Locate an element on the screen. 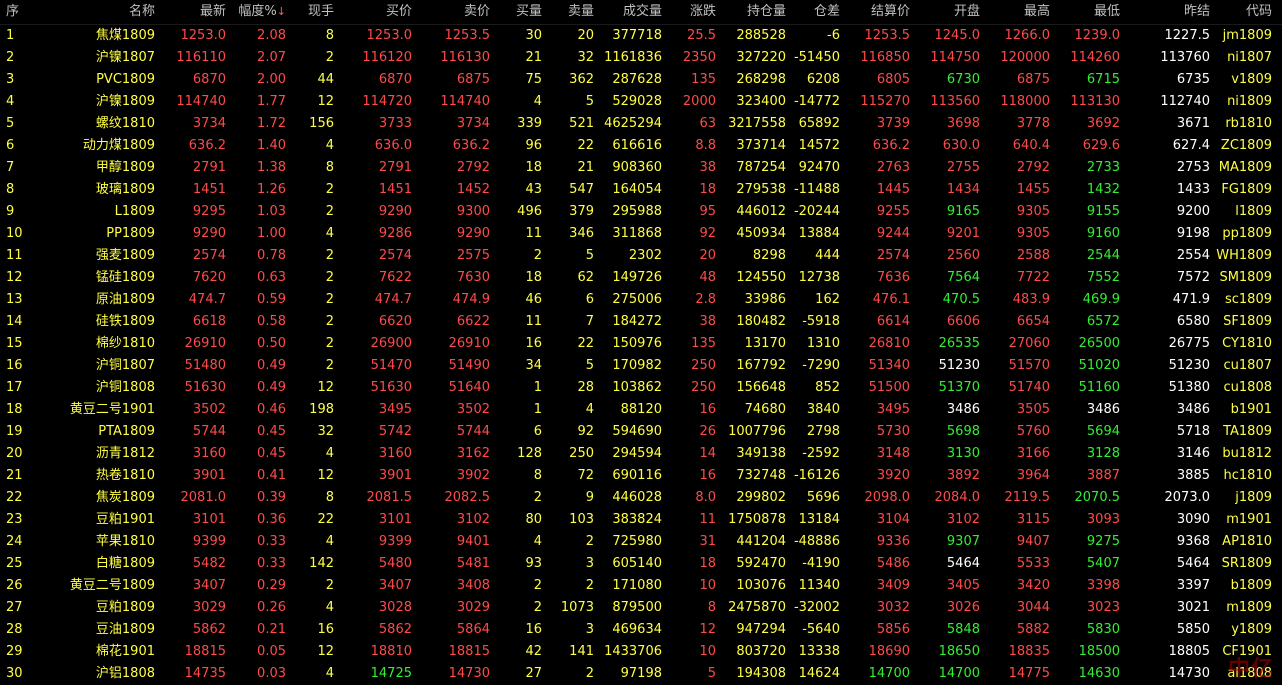 The height and width of the screenshot is (685, 1282). header-change-pct: 幅度%↓ is located at coordinates (257, 12).